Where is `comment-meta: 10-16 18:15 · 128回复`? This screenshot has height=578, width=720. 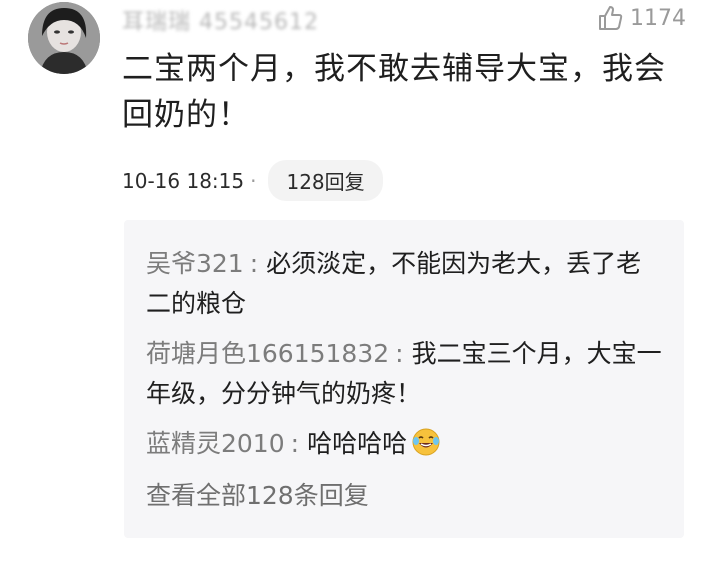
comment-meta: 10-16 18:15 · 128回复 is located at coordinates (252, 180).